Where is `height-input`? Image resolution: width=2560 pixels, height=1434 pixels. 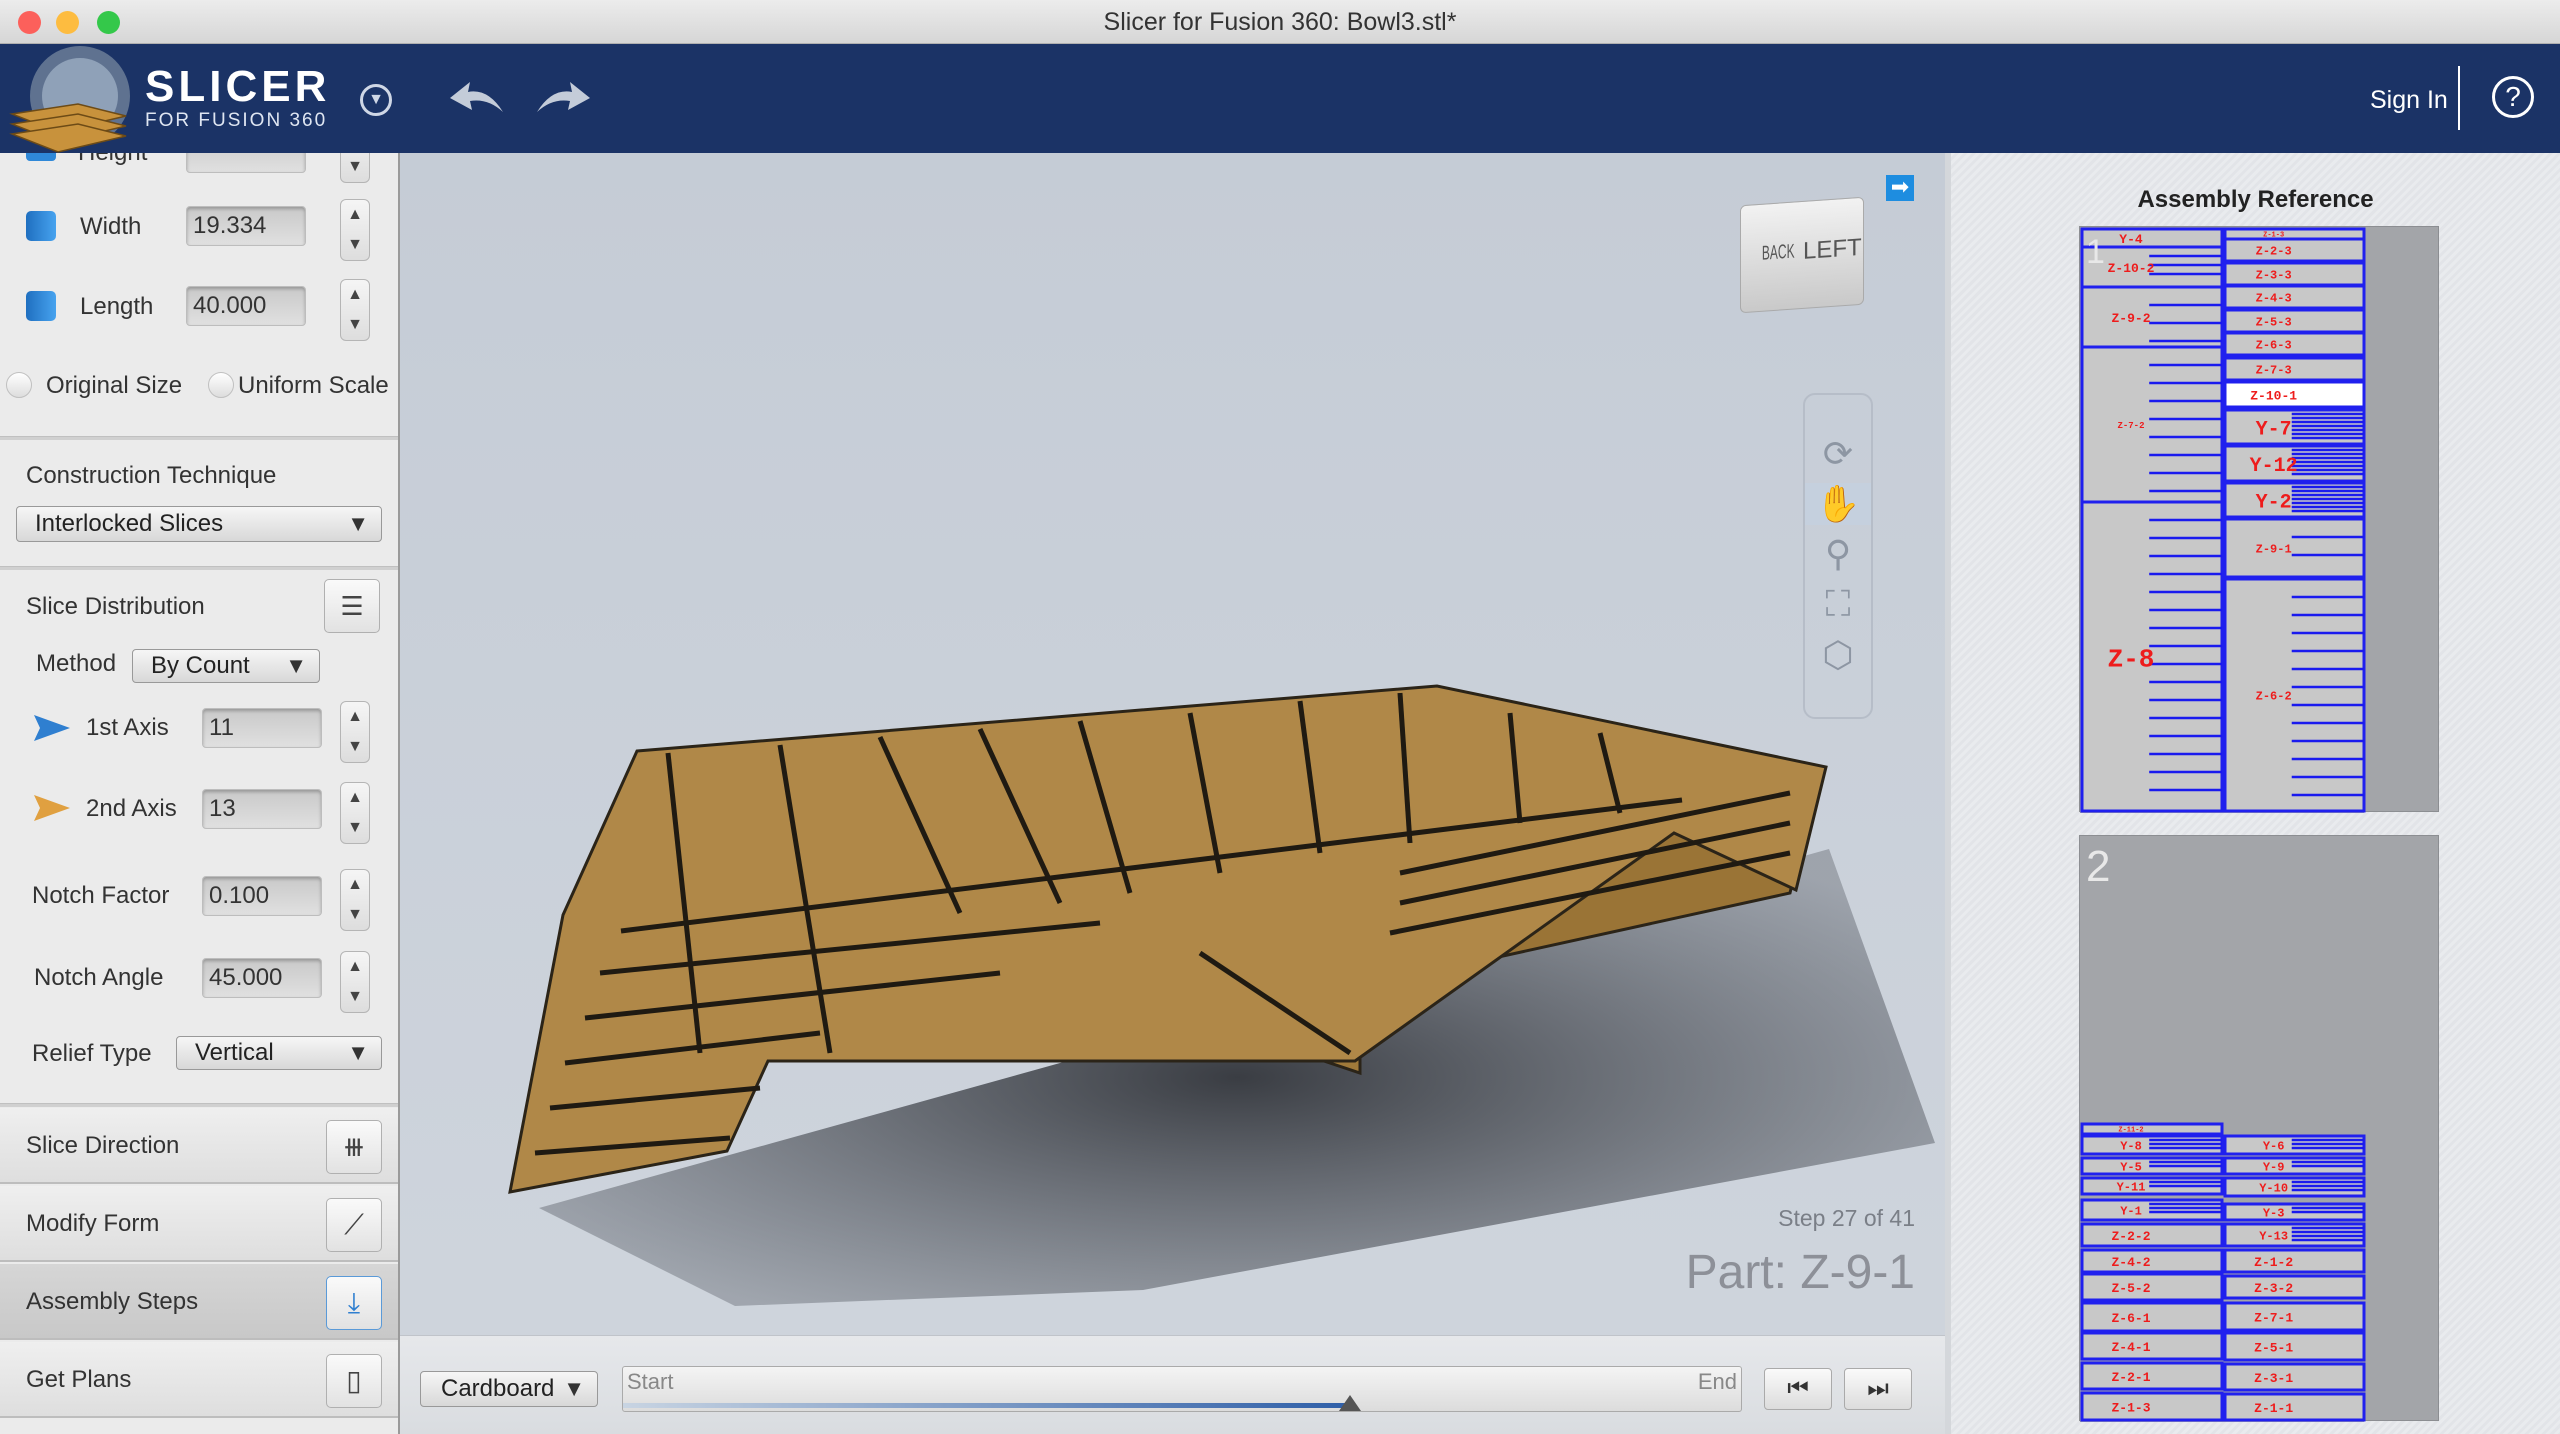 height-input is located at coordinates (246, 163).